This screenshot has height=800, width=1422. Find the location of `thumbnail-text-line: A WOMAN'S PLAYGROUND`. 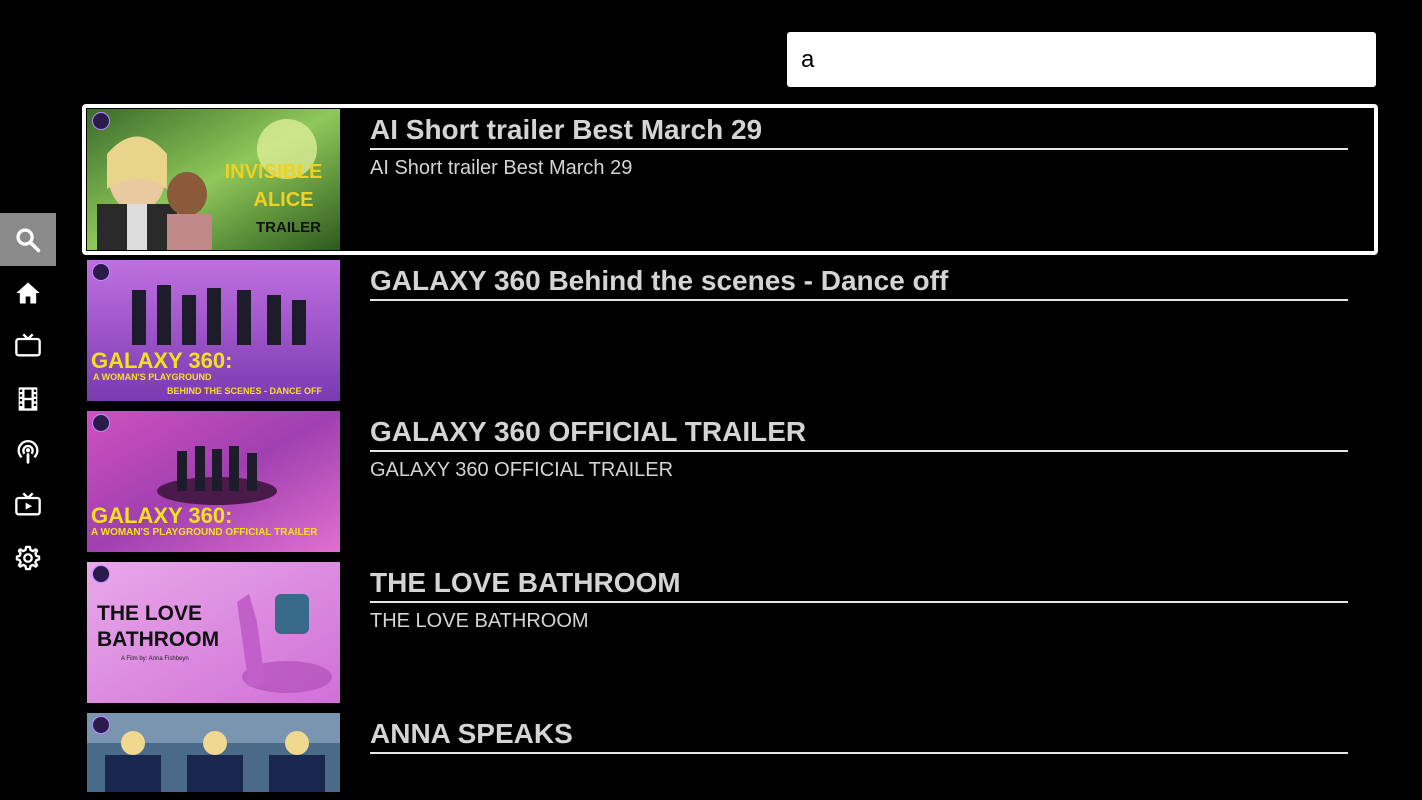

thumbnail-text-line: A WOMAN'S PLAYGROUND is located at coordinates (152, 377).